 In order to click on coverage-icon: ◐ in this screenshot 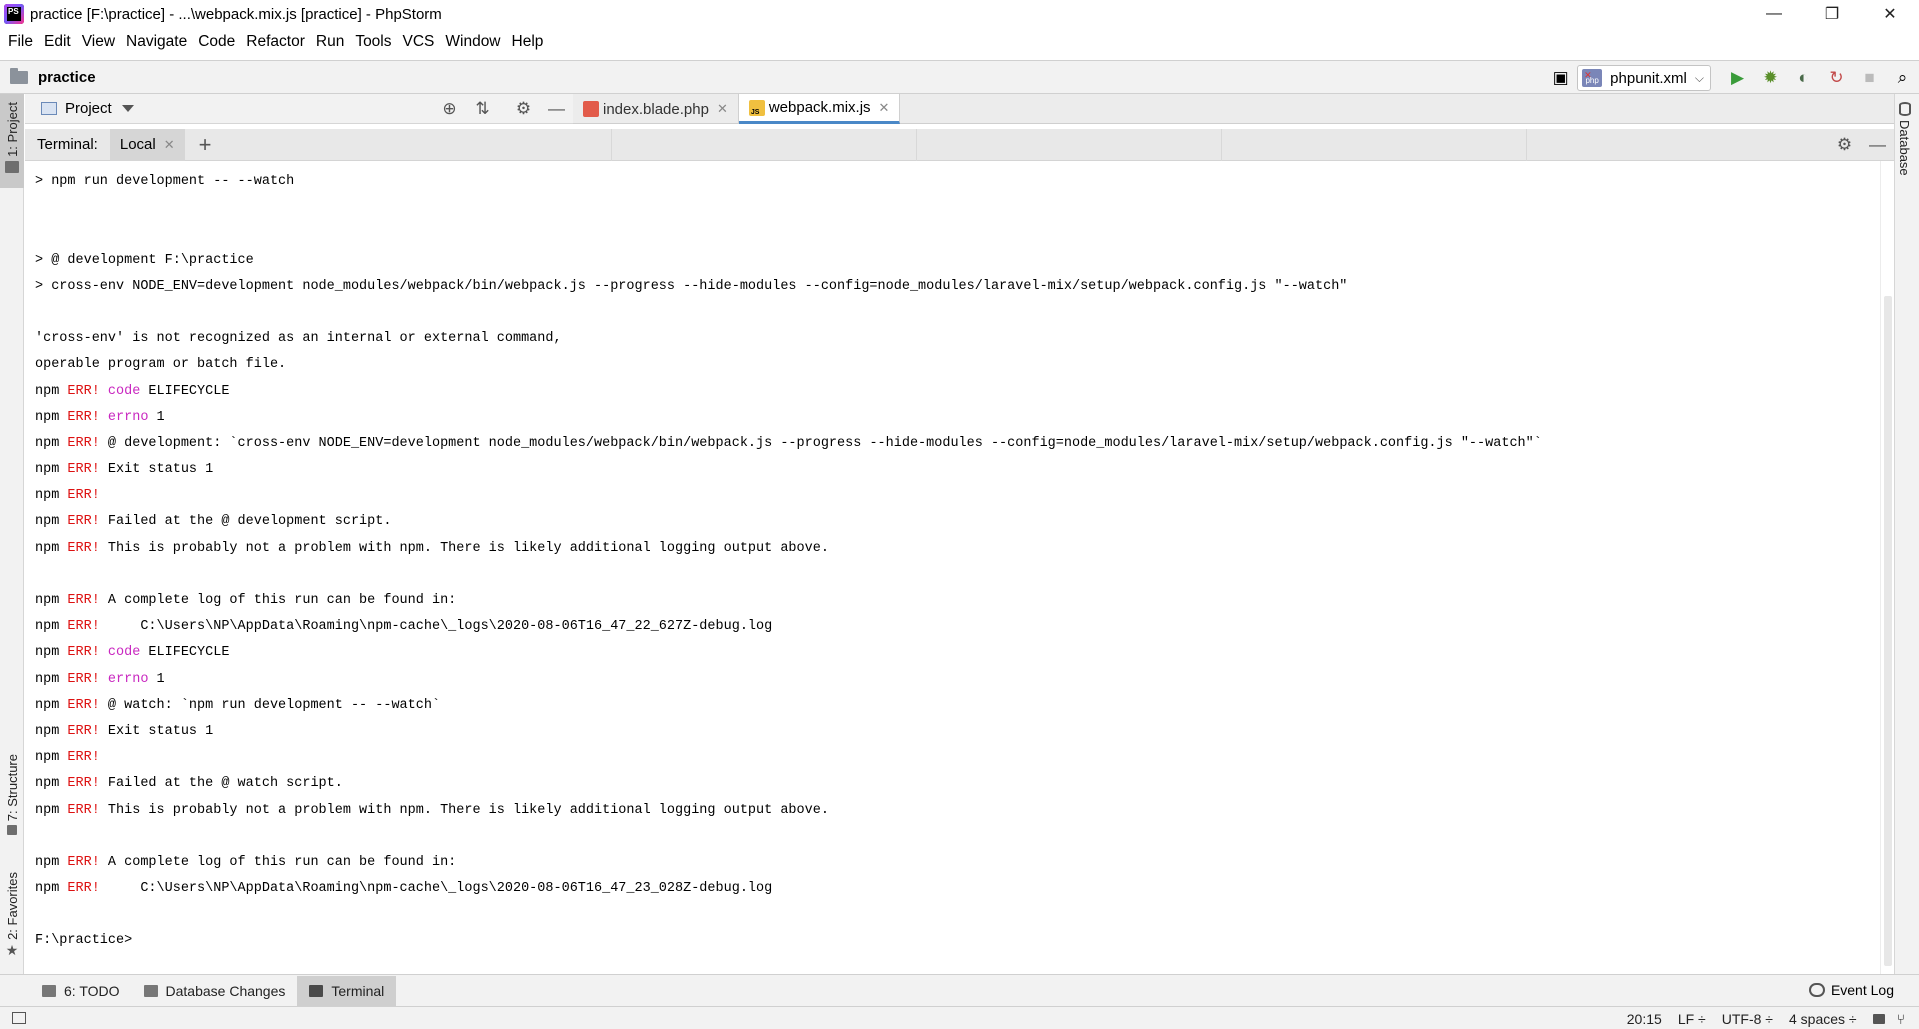, I will do `click(1803, 78)`.